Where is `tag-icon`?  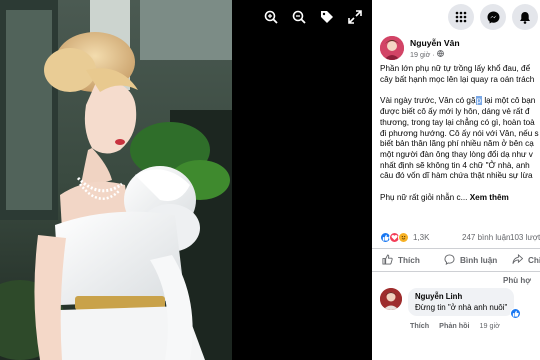
tag-icon is located at coordinates (327, 17).